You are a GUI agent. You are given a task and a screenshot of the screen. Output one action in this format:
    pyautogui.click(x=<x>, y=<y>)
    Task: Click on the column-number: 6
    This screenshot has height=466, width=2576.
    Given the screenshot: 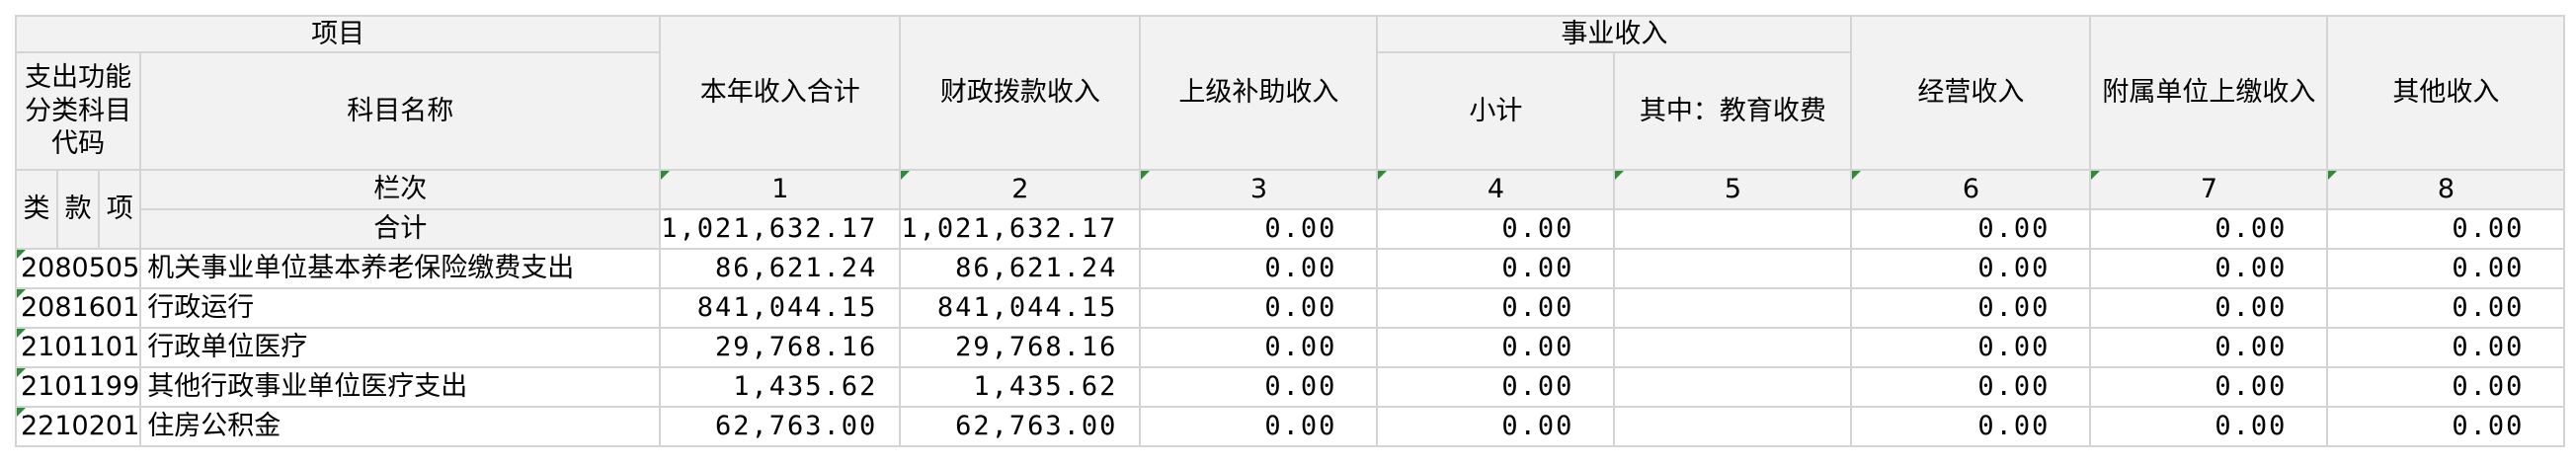 What is the action you would take?
    pyautogui.click(x=1971, y=189)
    